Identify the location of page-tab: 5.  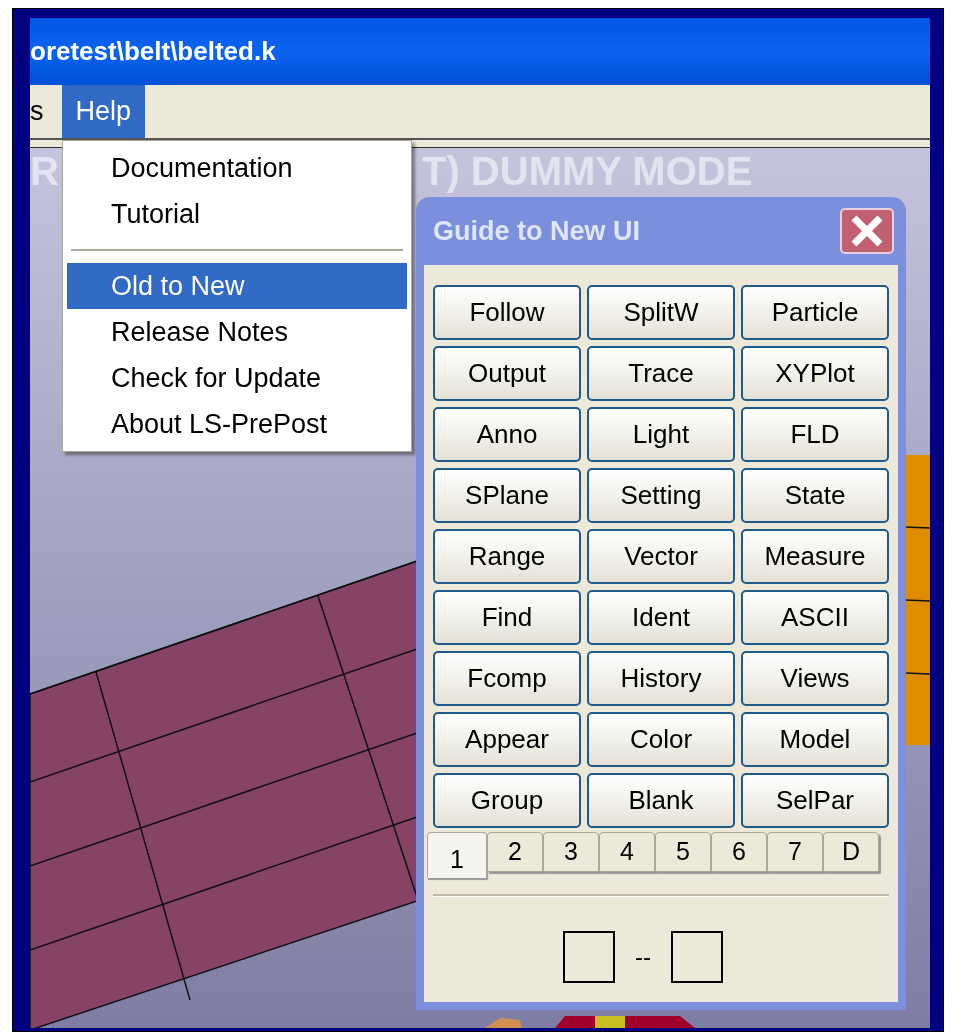
(683, 852).